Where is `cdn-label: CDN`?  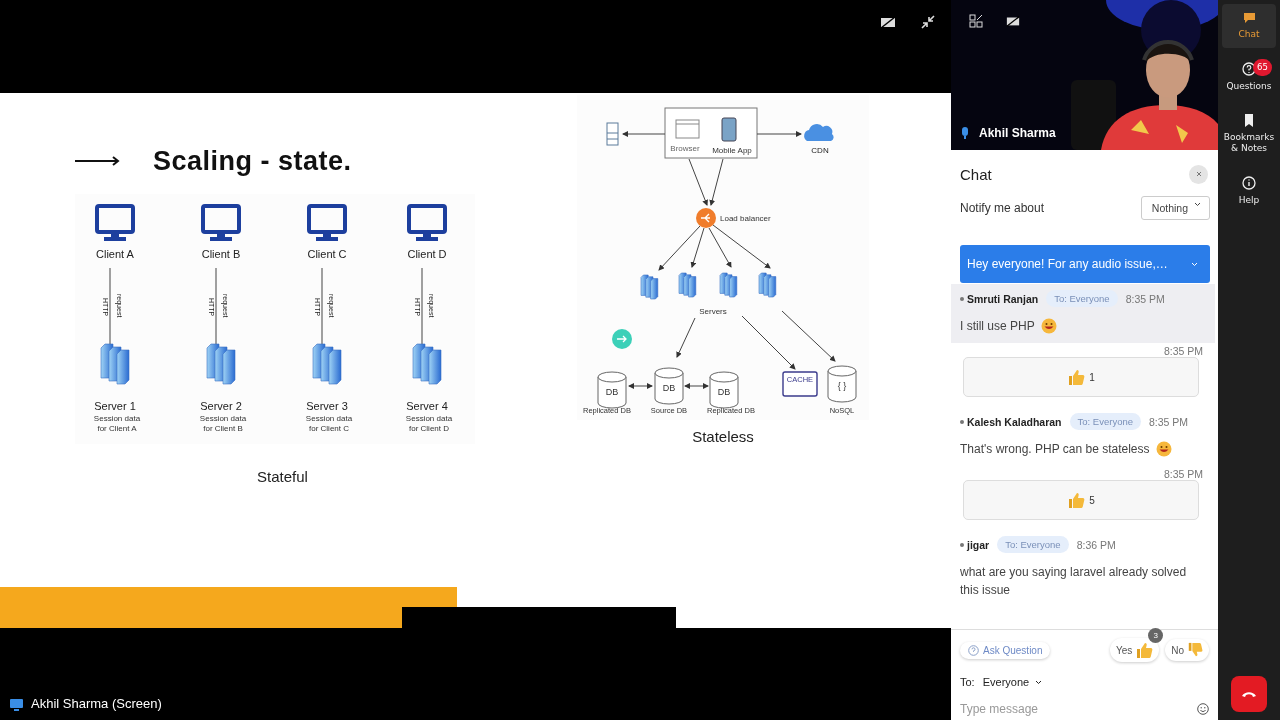 cdn-label: CDN is located at coordinates (820, 150).